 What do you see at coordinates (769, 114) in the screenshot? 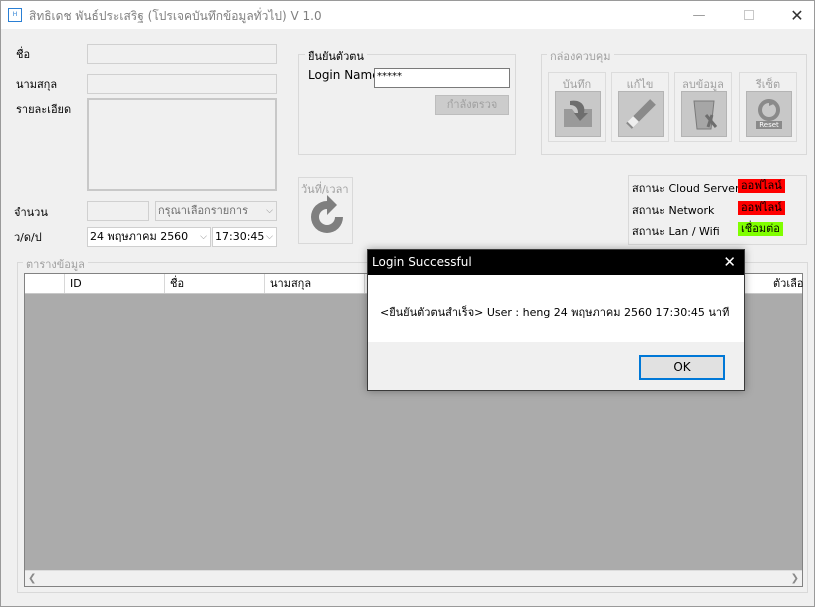
I see `reset-icon: Reset` at bounding box center [769, 114].